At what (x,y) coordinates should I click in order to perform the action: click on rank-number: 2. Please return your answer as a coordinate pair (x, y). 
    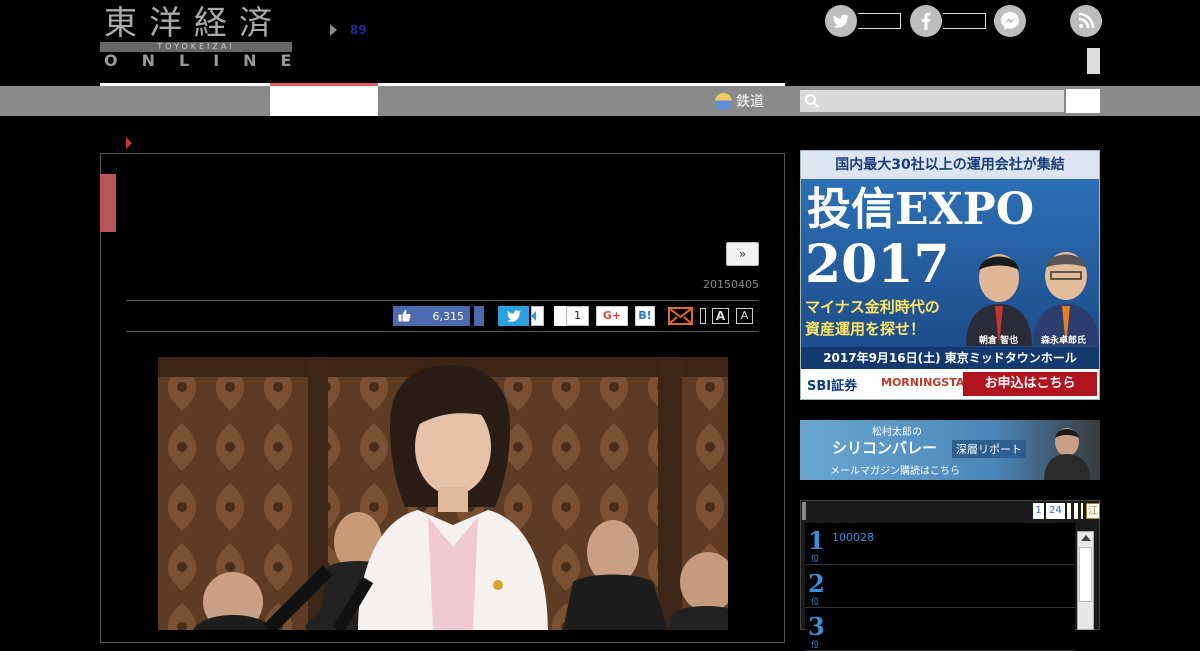
    Looking at the image, I should click on (816, 583).